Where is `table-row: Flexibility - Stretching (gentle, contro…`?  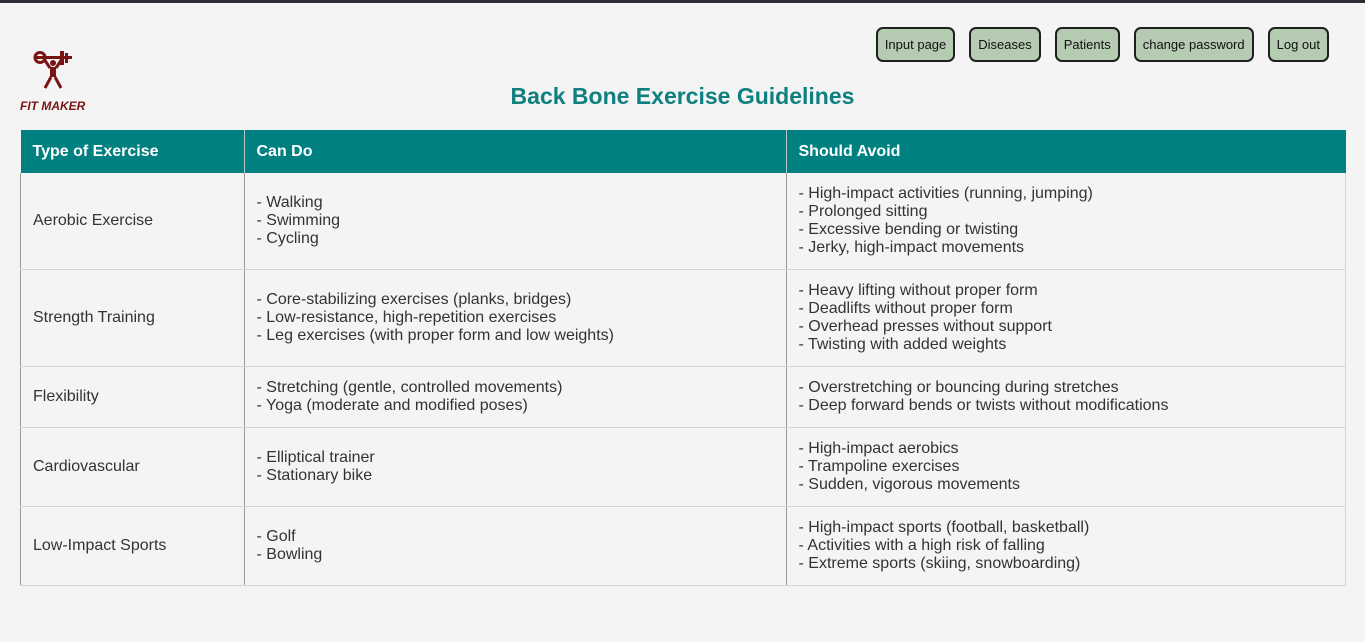 table-row: Flexibility - Stretching (gentle, contro… is located at coordinates (683, 397).